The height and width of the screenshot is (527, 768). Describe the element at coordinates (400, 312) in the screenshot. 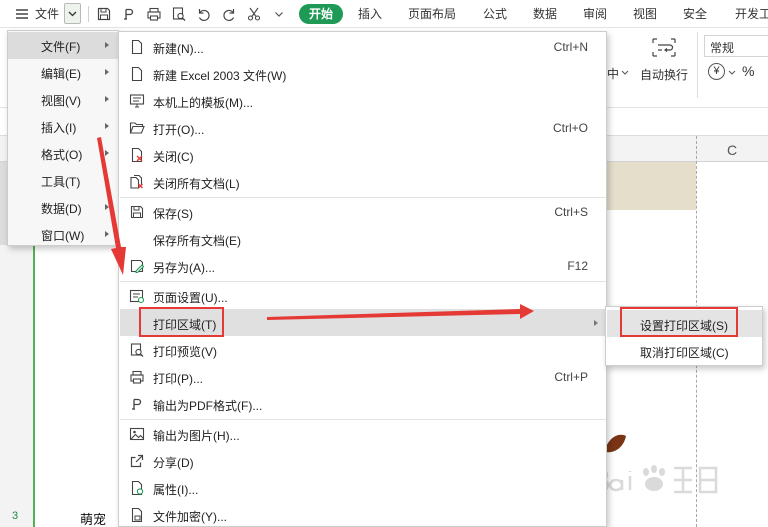

I see `arrow-right-annotation` at that location.